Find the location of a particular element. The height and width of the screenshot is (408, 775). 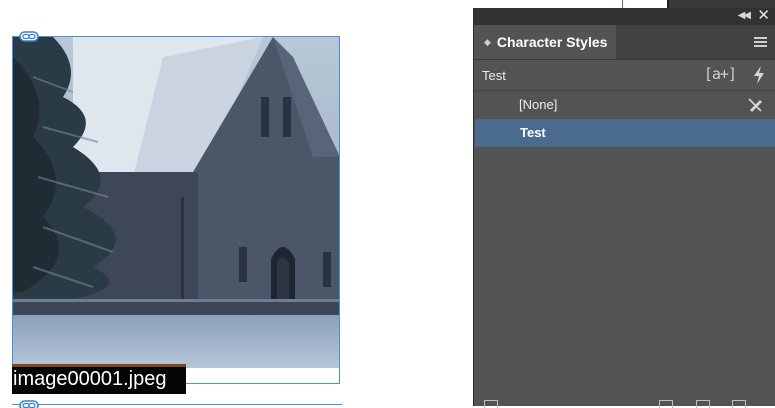

panel-tab-bar: ◆ Character Styles is located at coordinates (624, 42).